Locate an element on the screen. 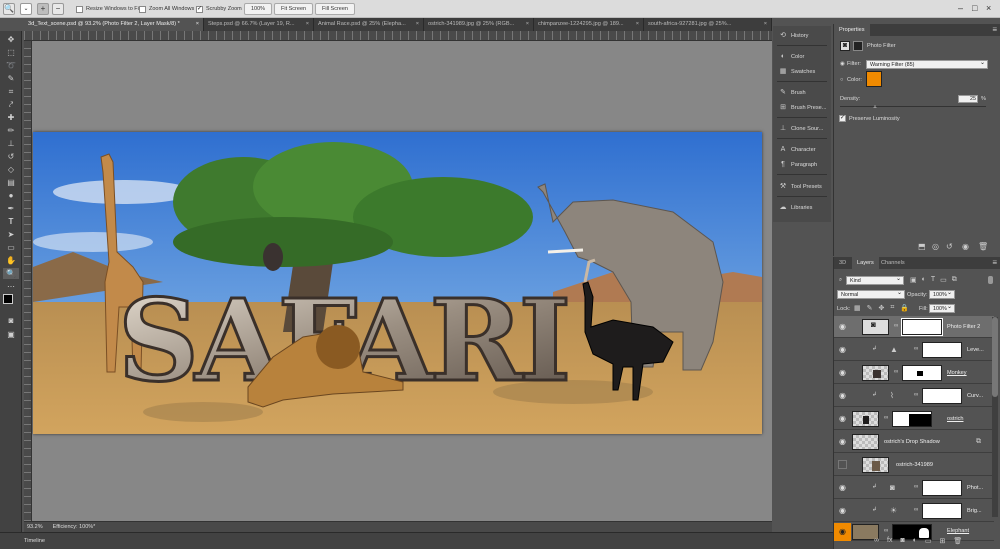 The width and height of the screenshot is (1000, 549). horizontal-ruler is located at coordinates (398, 36).